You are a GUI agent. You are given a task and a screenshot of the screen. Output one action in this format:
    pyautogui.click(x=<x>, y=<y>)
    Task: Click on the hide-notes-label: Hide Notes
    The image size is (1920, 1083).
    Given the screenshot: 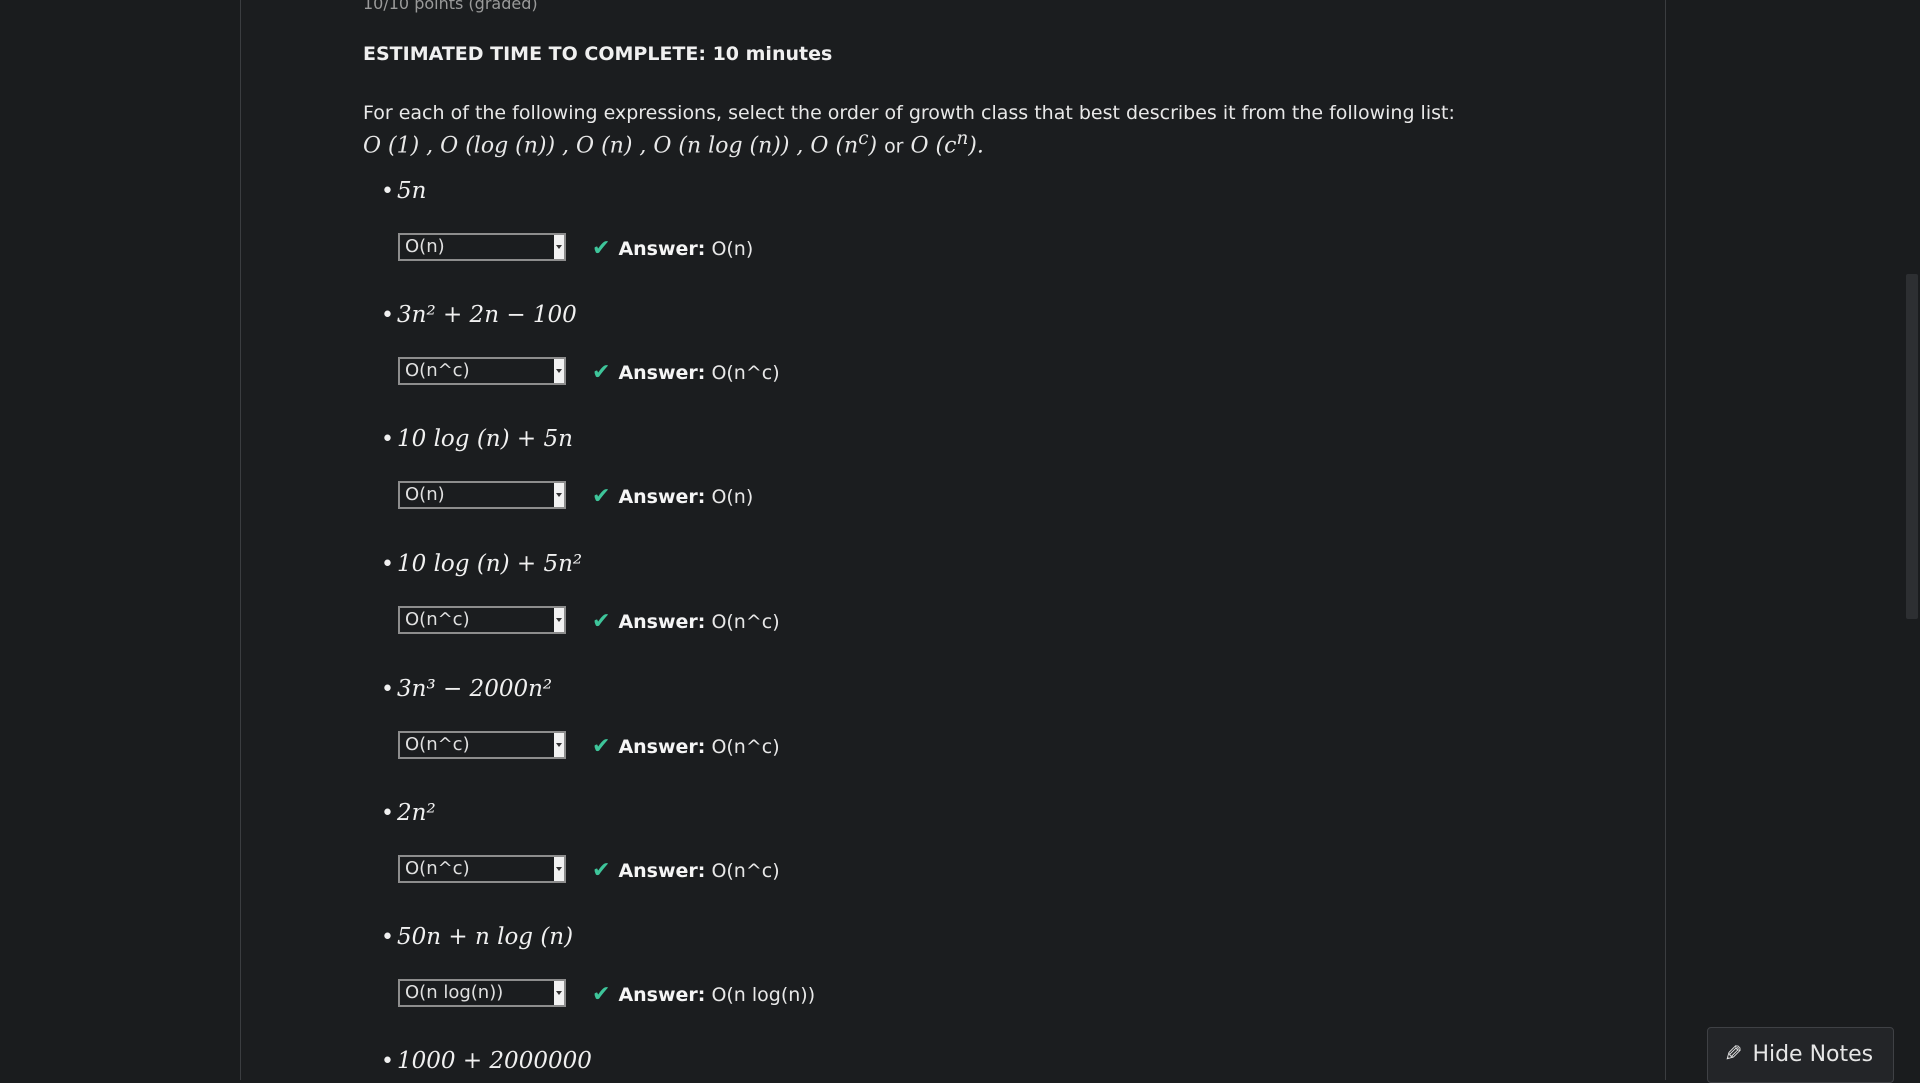 What is the action you would take?
    pyautogui.click(x=1813, y=1054)
    